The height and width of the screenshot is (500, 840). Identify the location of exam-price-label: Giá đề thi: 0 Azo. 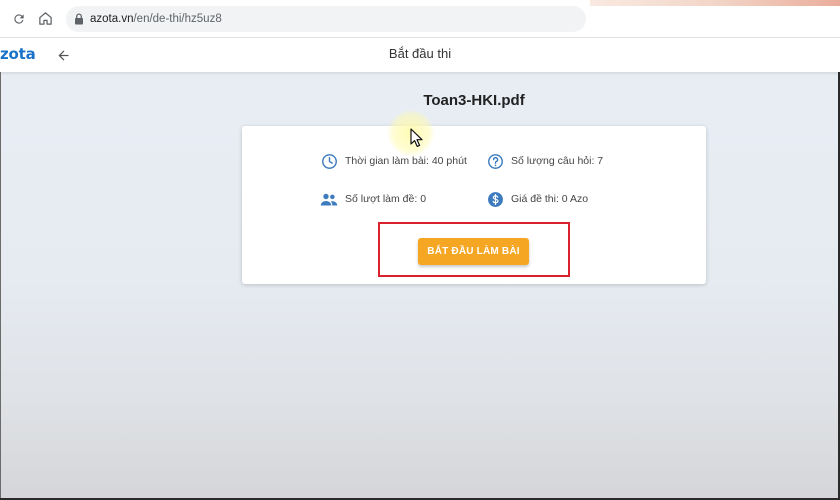
(550, 199).